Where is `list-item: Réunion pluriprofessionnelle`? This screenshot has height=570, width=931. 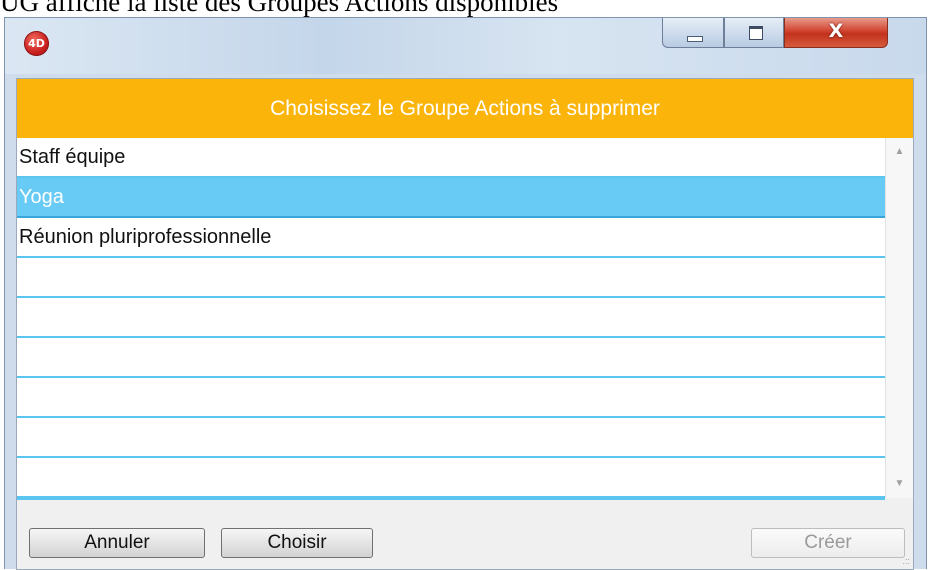 list-item: Réunion pluriprofessionnelle is located at coordinates (451, 238).